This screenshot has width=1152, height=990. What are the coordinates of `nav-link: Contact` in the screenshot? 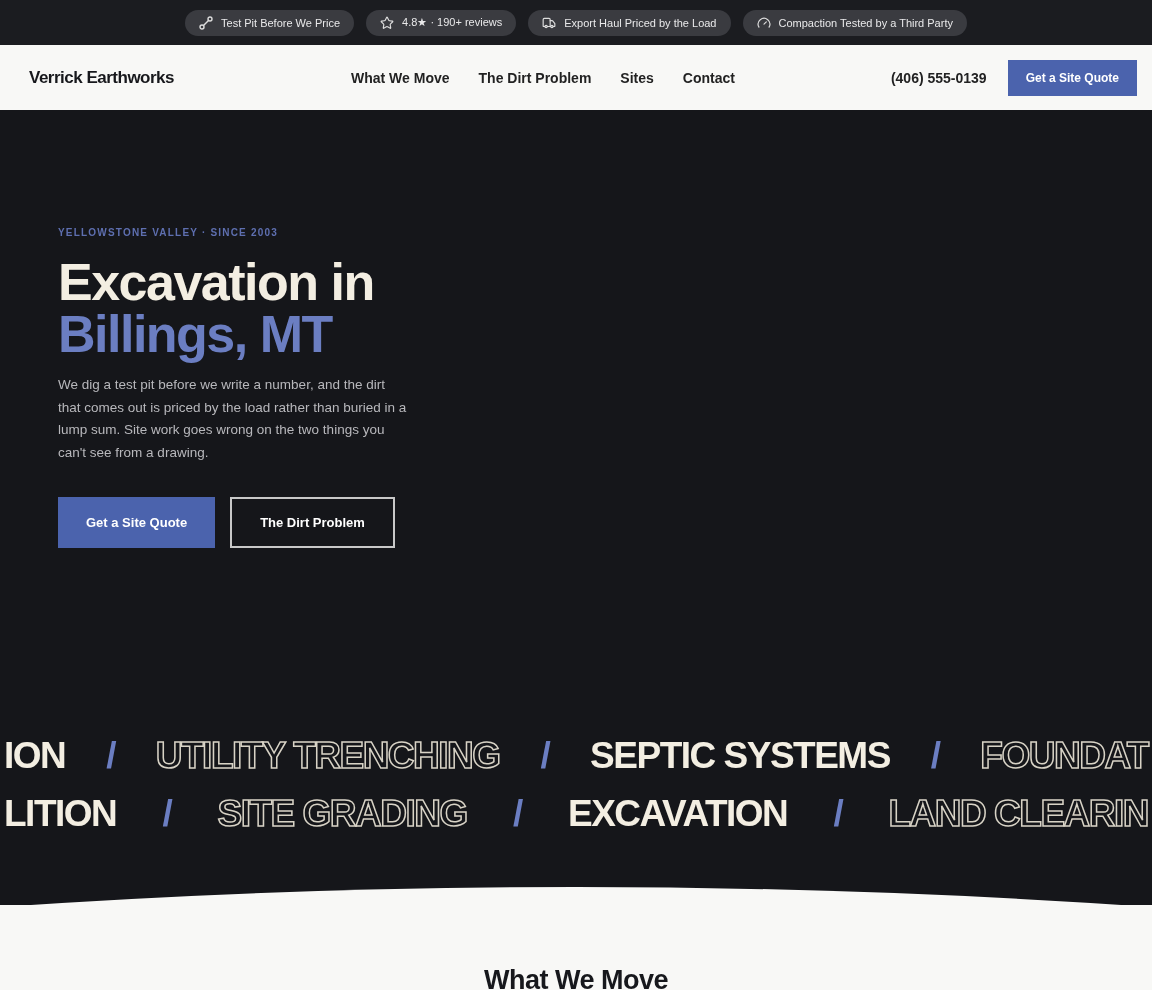 It's located at (708, 77).